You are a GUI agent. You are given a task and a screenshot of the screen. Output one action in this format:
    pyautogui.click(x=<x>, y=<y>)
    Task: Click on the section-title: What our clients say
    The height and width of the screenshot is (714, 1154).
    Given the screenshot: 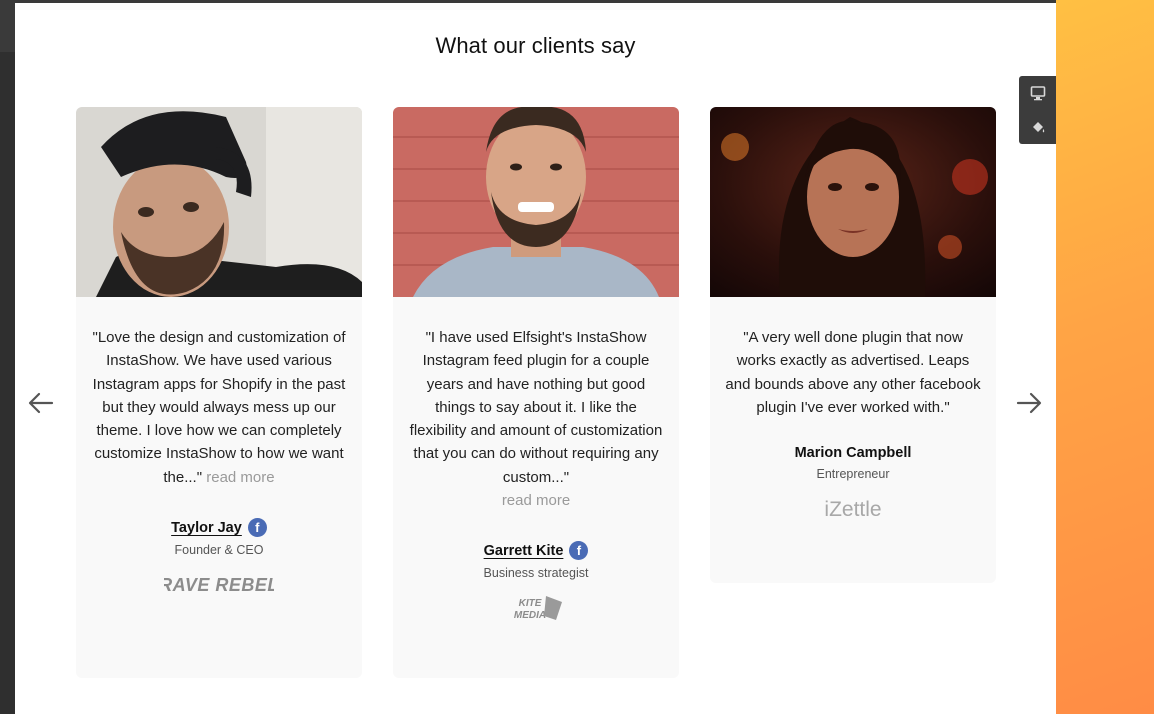 What is the action you would take?
    pyautogui.click(x=535, y=45)
    